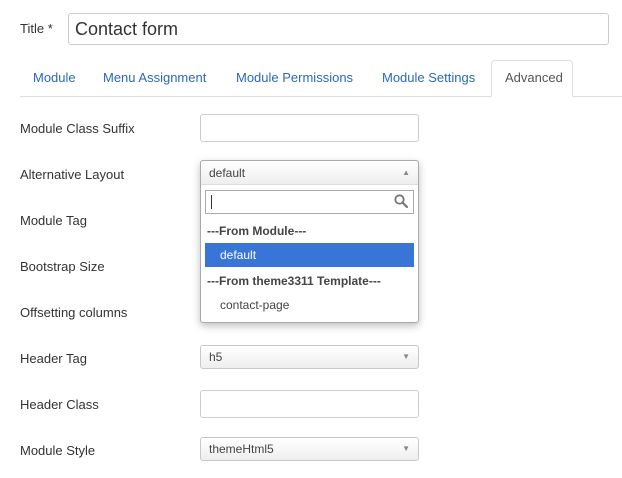  I want to click on bootstrap-size-label: Bootstrap Size, so click(62, 266).